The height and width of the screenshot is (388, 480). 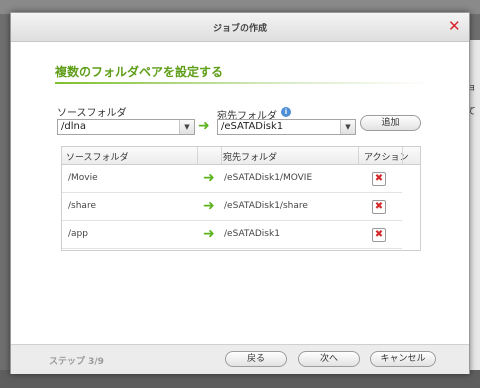 I want to click on table-row: /Movie ➜ /eSATADisk1/MOVIE ✖, so click(x=232, y=179).